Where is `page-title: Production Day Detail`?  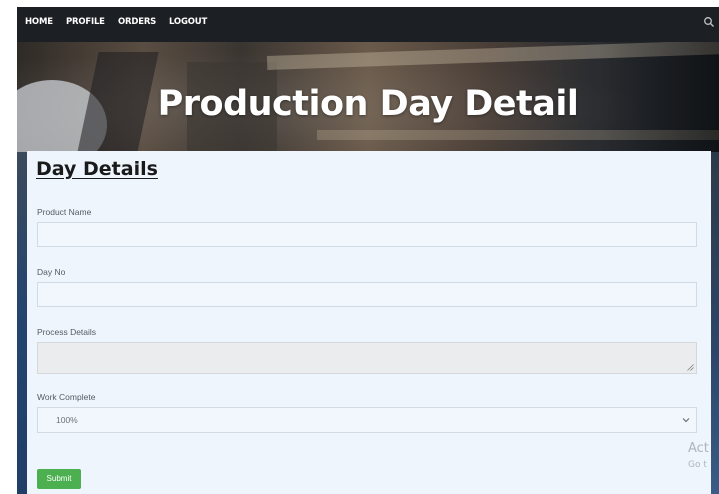 page-title: Production Day Detail is located at coordinates (368, 104).